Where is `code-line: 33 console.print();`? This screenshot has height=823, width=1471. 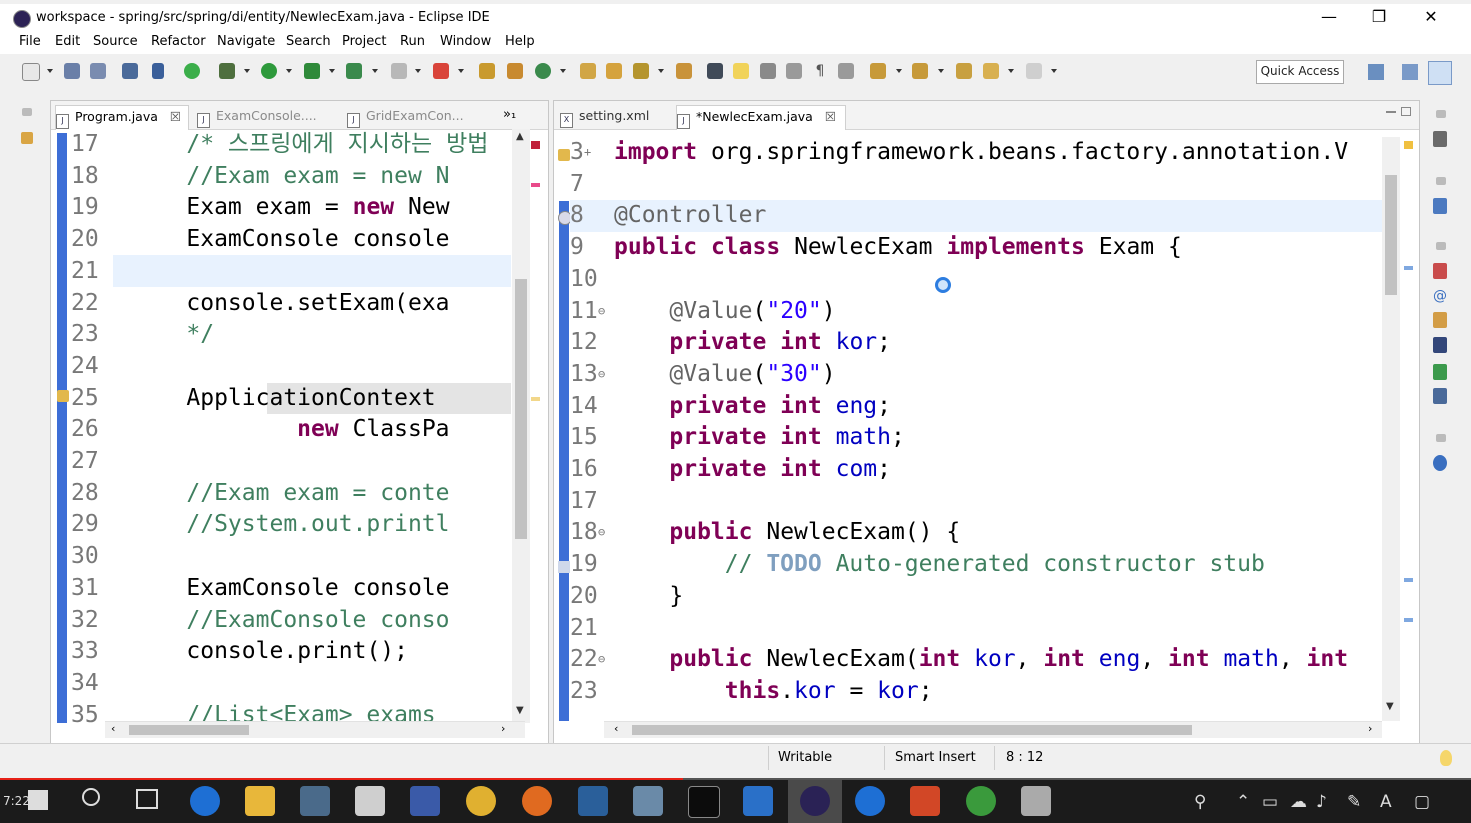
code-line: 33 console.print(); is located at coordinates (291, 652).